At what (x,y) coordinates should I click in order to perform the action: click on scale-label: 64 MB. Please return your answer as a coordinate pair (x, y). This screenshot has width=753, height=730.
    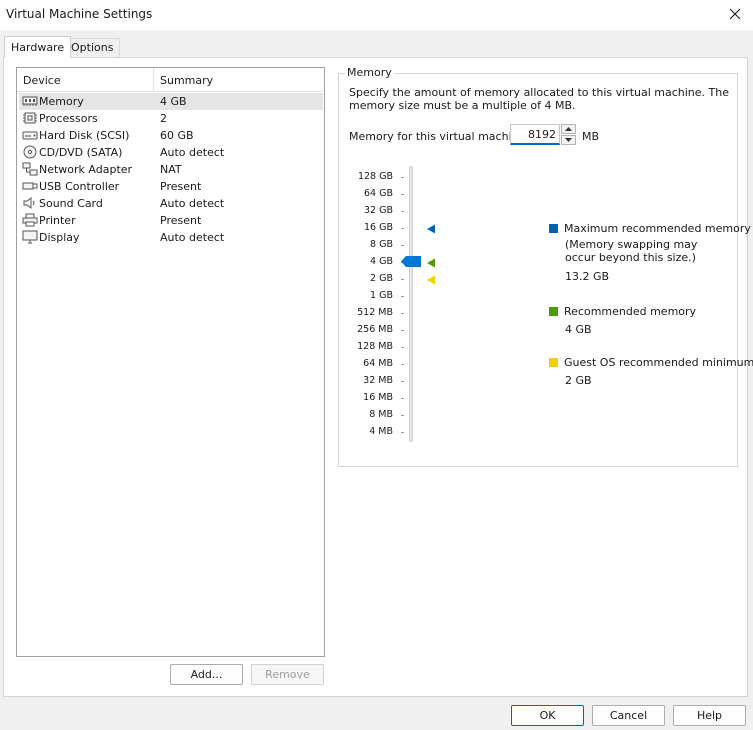
    Looking at the image, I should click on (378, 363).